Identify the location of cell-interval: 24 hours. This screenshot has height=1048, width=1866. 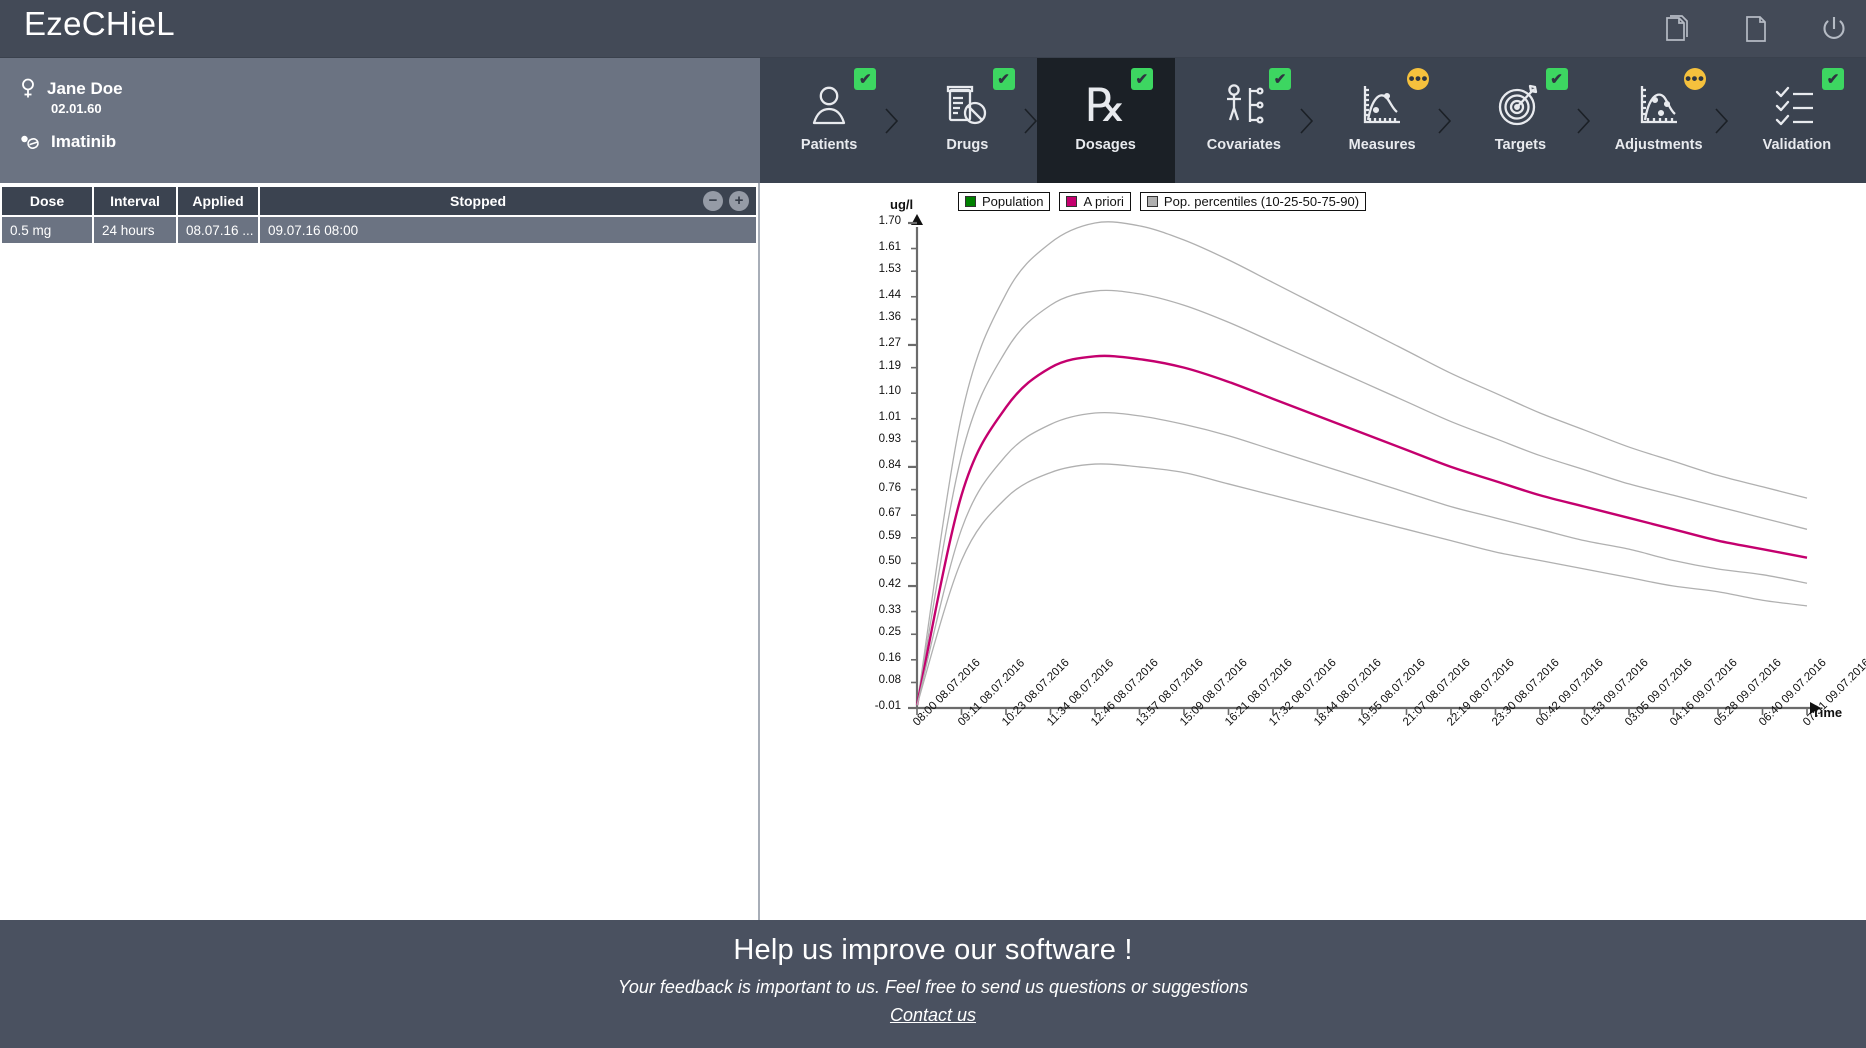
(136, 230).